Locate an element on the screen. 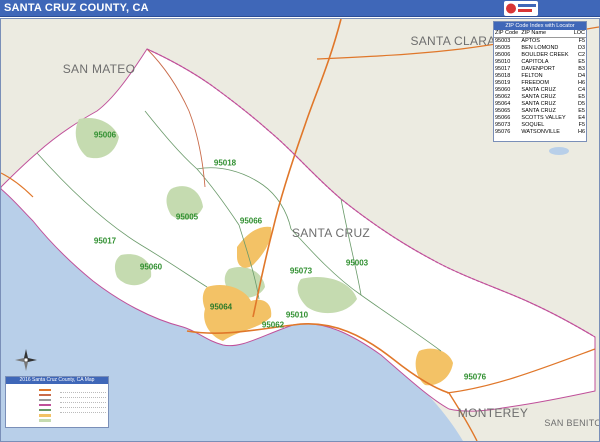 The image size is (600, 442). zip-table-row: 95006 BOULDER CREEK C2 is located at coordinates (540, 55).